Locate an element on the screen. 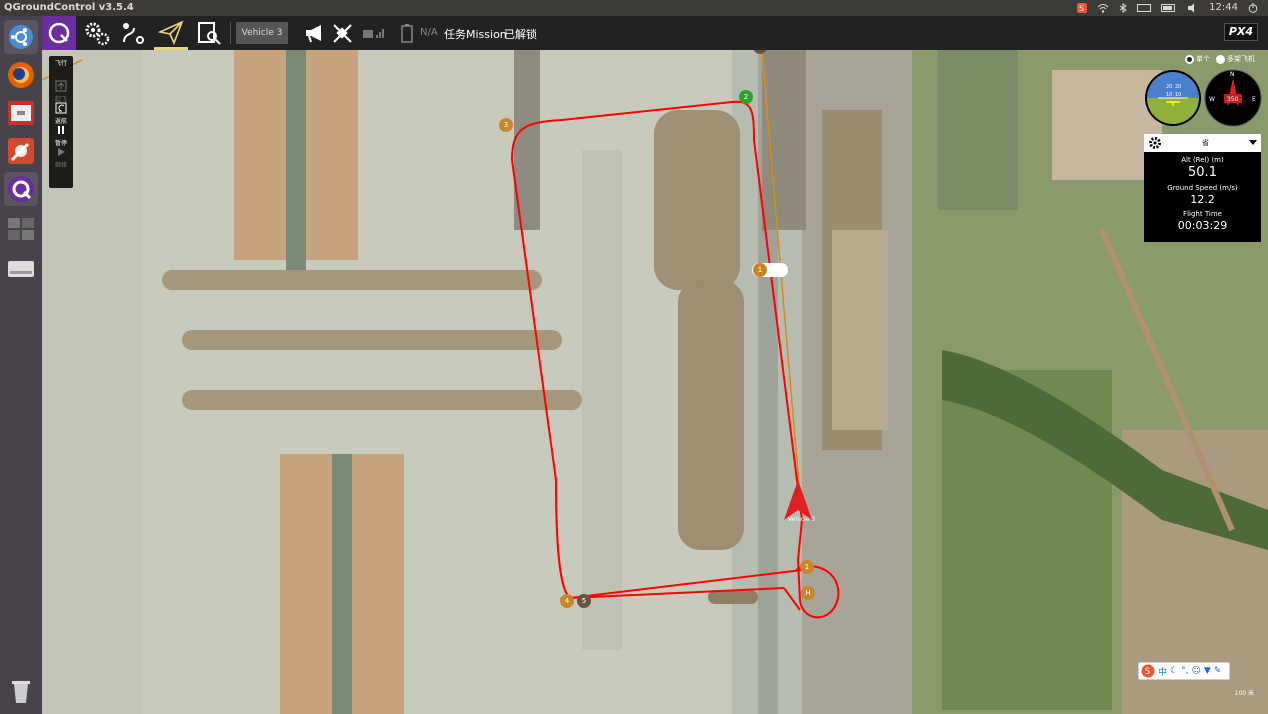 This screenshot has width=1268, height=714. battery-icon is located at coordinates (1169, 8).